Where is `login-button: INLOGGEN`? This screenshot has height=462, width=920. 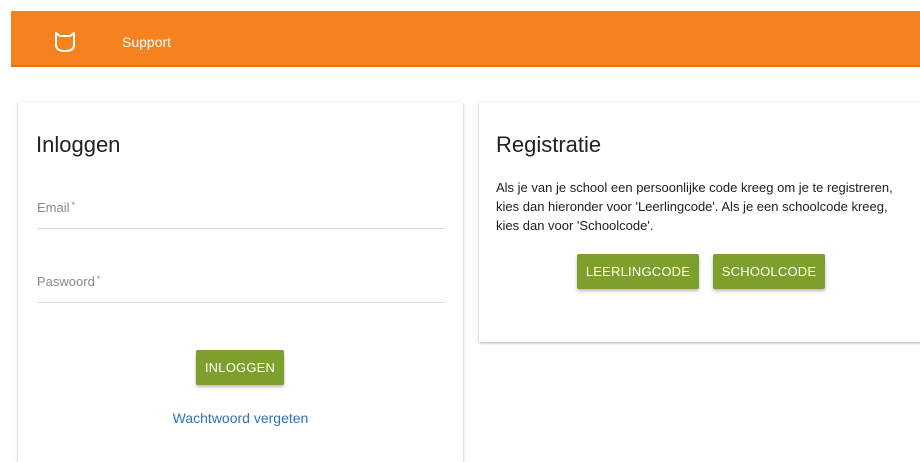 login-button: INLOGGEN is located at coordinates (240, 367).